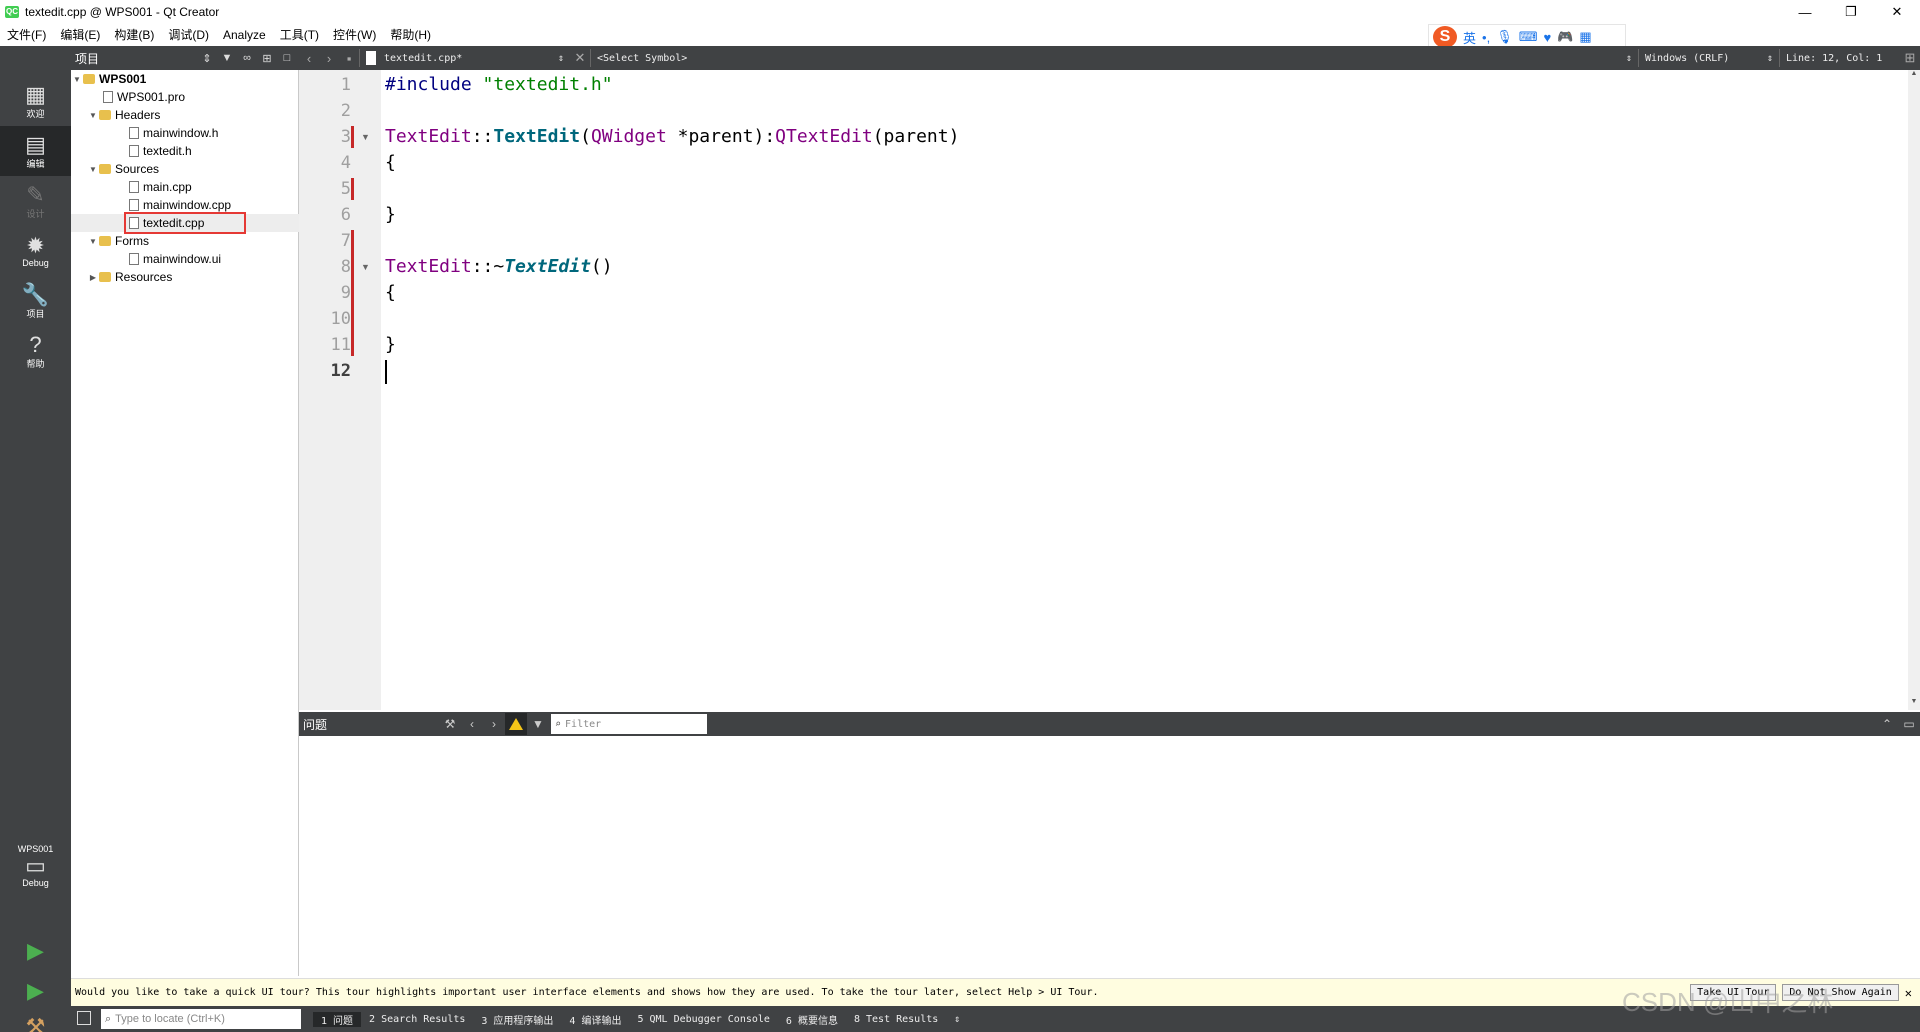  I want to click on scroll-up-icon: ▲, so click(1914, 76).